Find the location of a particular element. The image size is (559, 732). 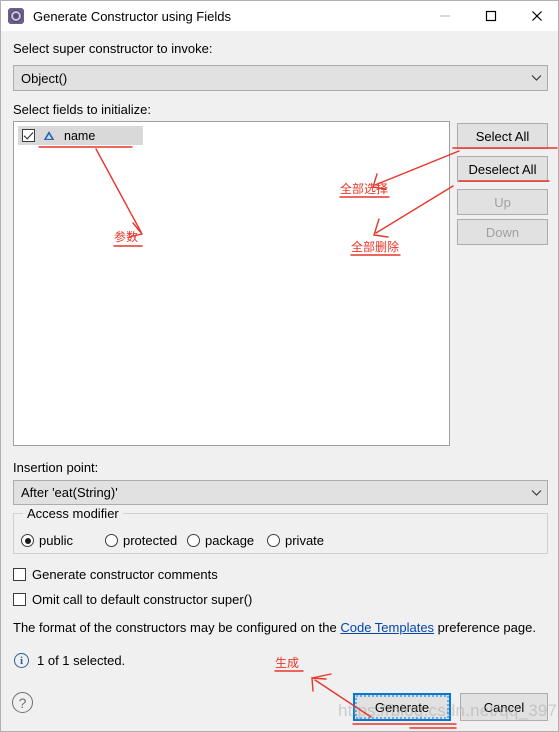

move-down-button: Down is located at coordinates (502, 232).